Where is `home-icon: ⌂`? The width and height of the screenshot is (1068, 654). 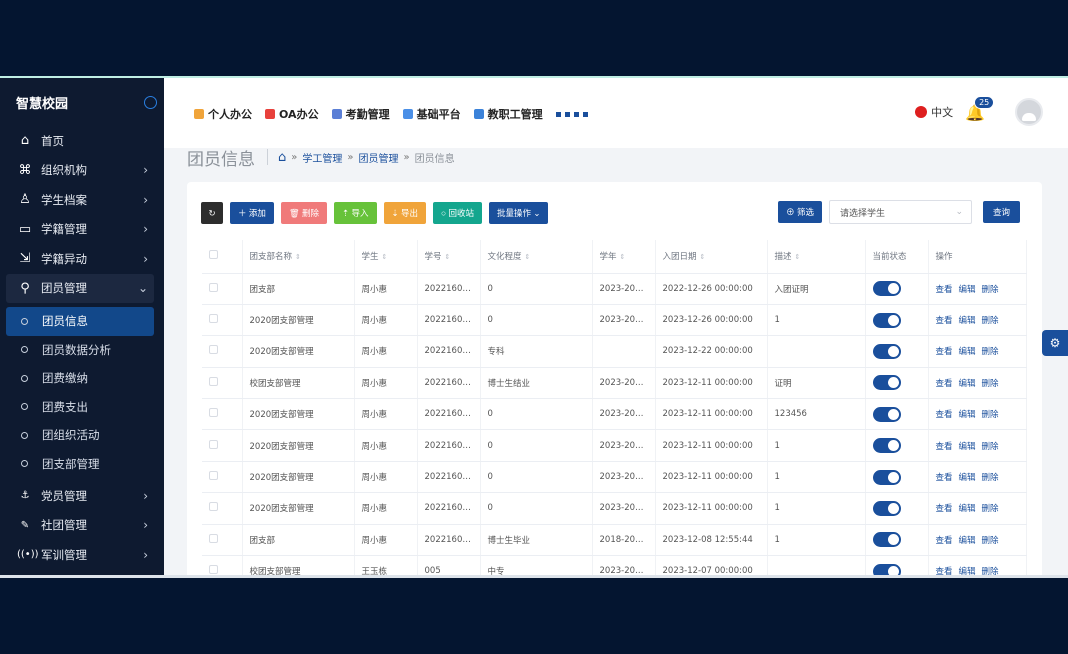
home-icon: ⌂ is located at coordinates (282, 157).